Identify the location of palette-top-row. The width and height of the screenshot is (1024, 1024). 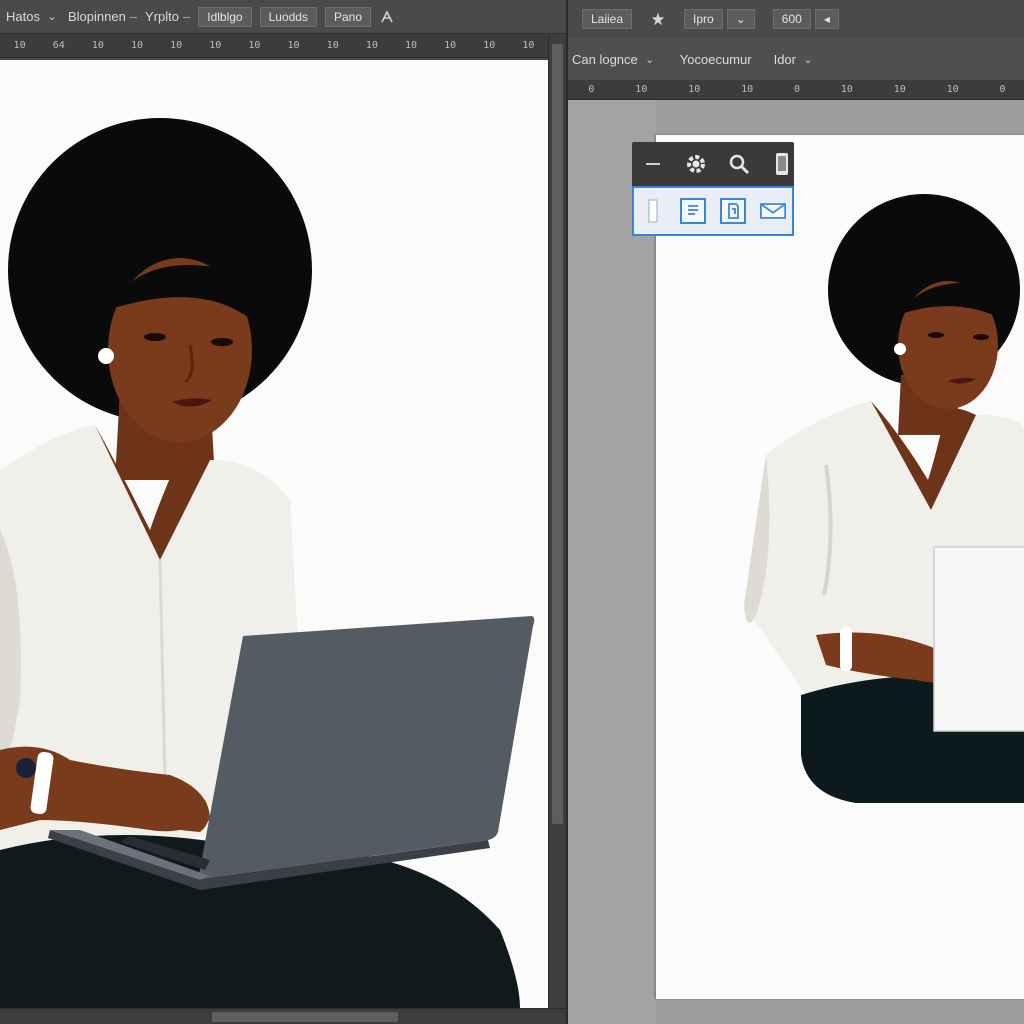
(713, 164).